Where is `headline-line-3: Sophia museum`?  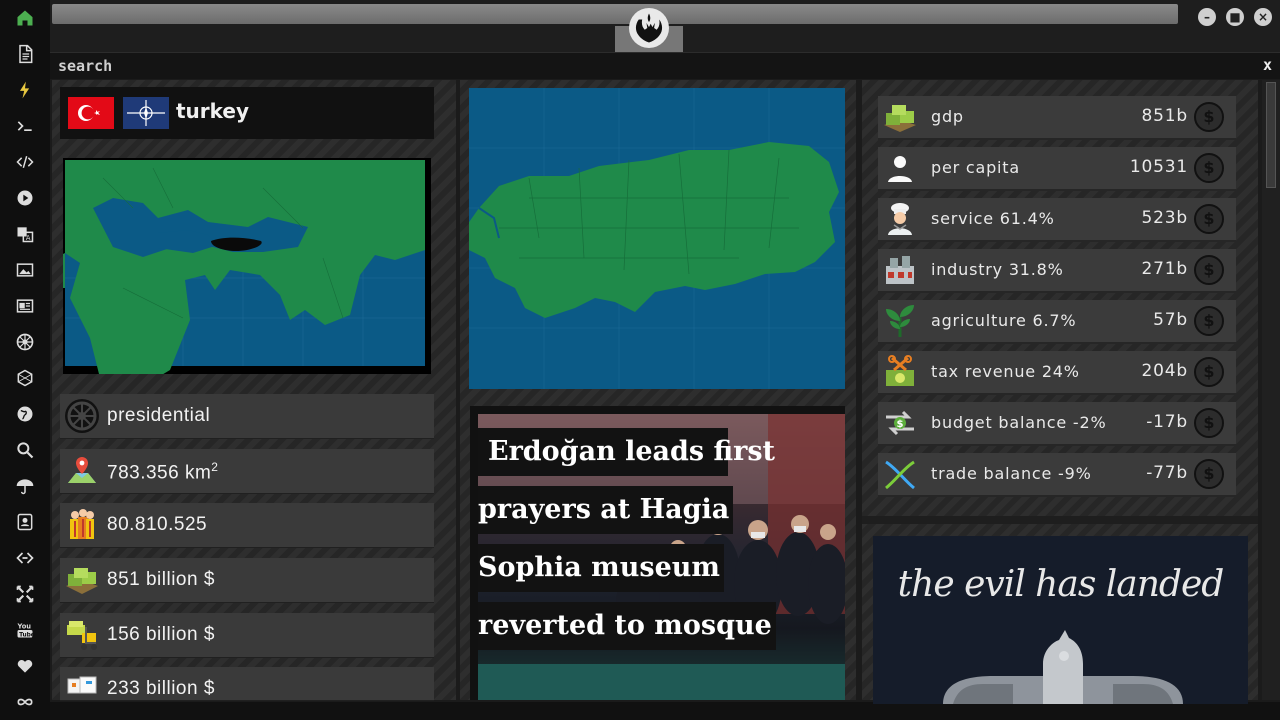
headline-line-3: Sophia museum is located at coordinates (601, 568).